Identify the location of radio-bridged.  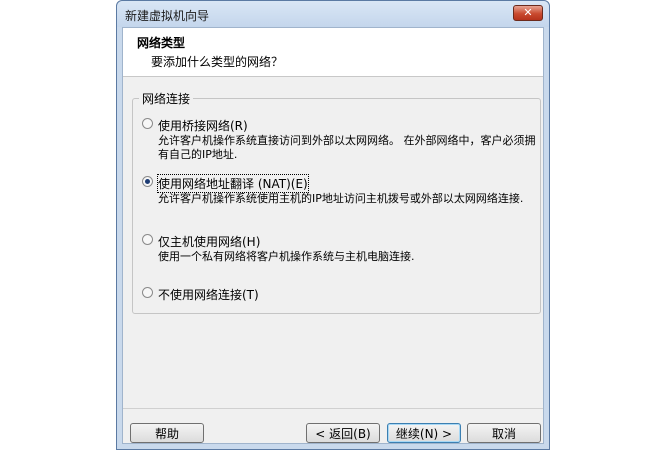
(147, 123).